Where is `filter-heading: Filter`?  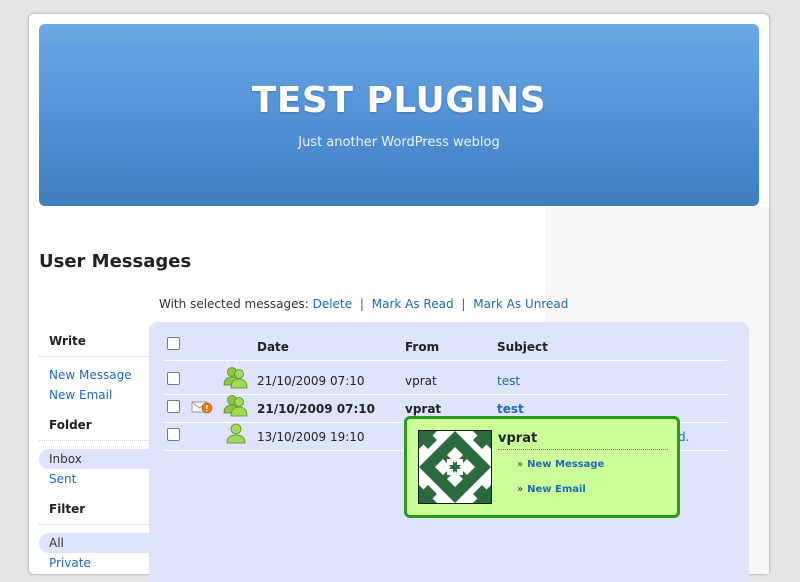 filter-heading: Filter is located at coordinates (94, 512).